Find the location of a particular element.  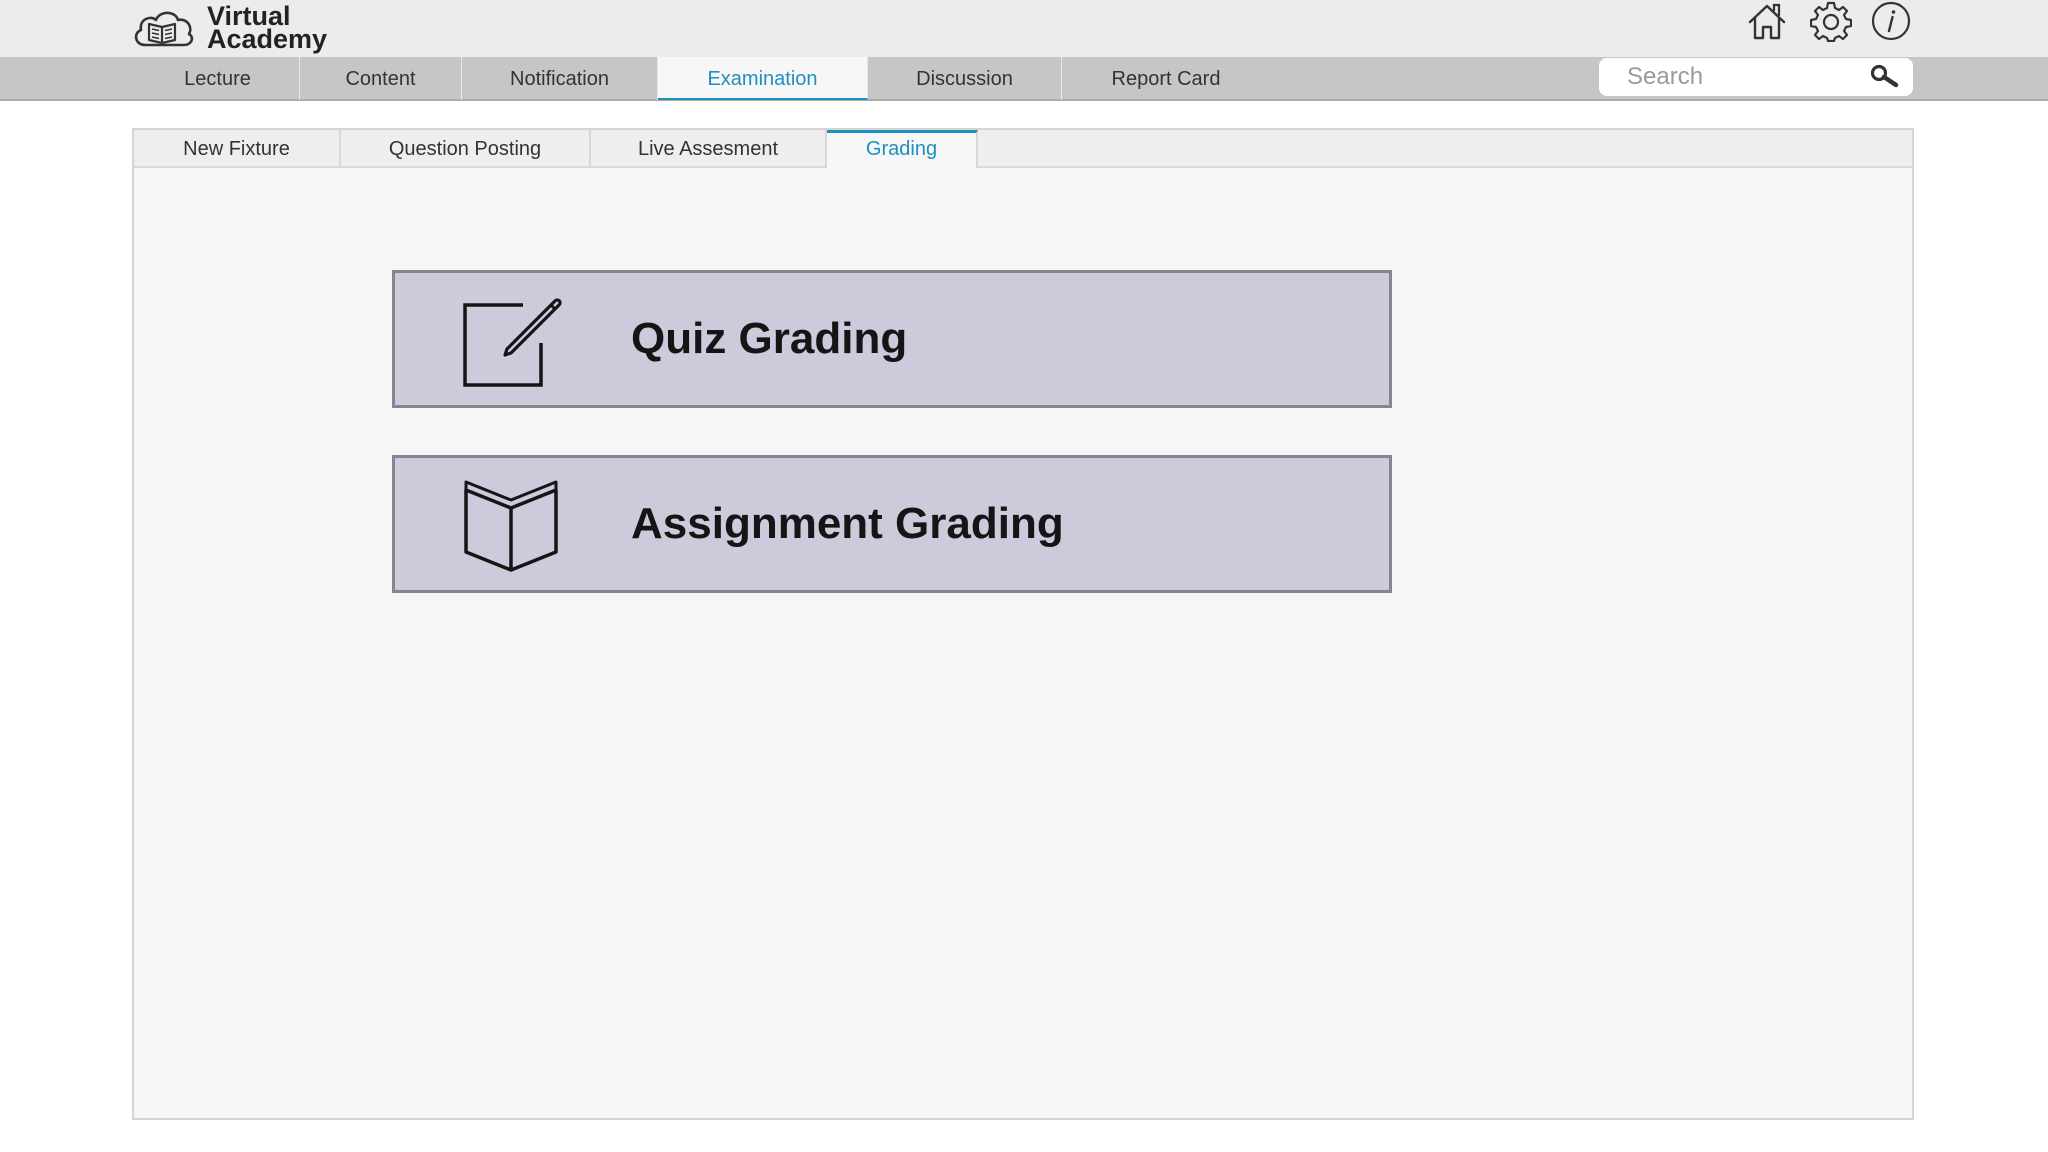

info-icon is located at coordinates (1891, 21).